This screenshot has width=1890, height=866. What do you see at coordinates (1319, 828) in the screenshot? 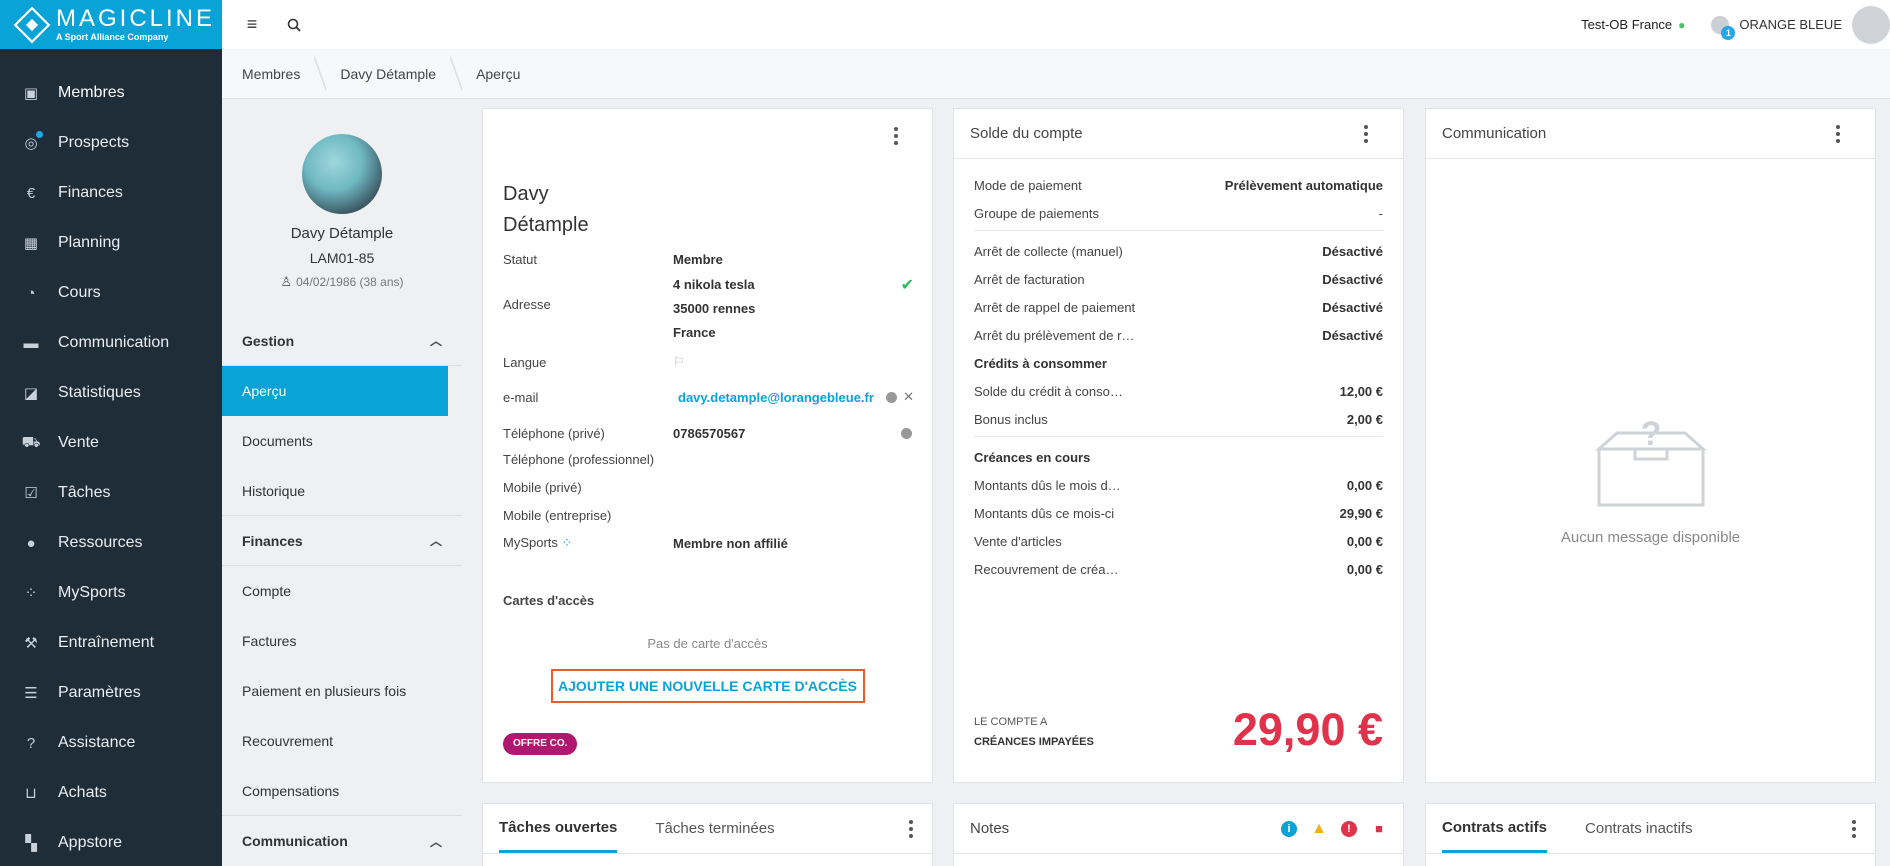
I see `warning-icon: ▲` at bounding box center [1319, 828].